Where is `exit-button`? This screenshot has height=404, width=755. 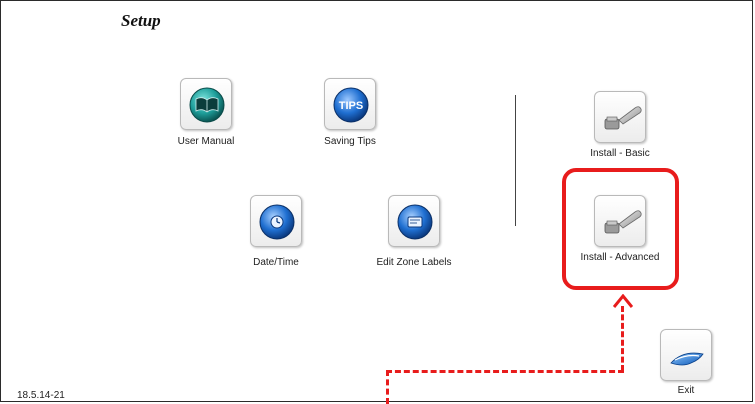
exit-button is located at coordinates (686, 355).